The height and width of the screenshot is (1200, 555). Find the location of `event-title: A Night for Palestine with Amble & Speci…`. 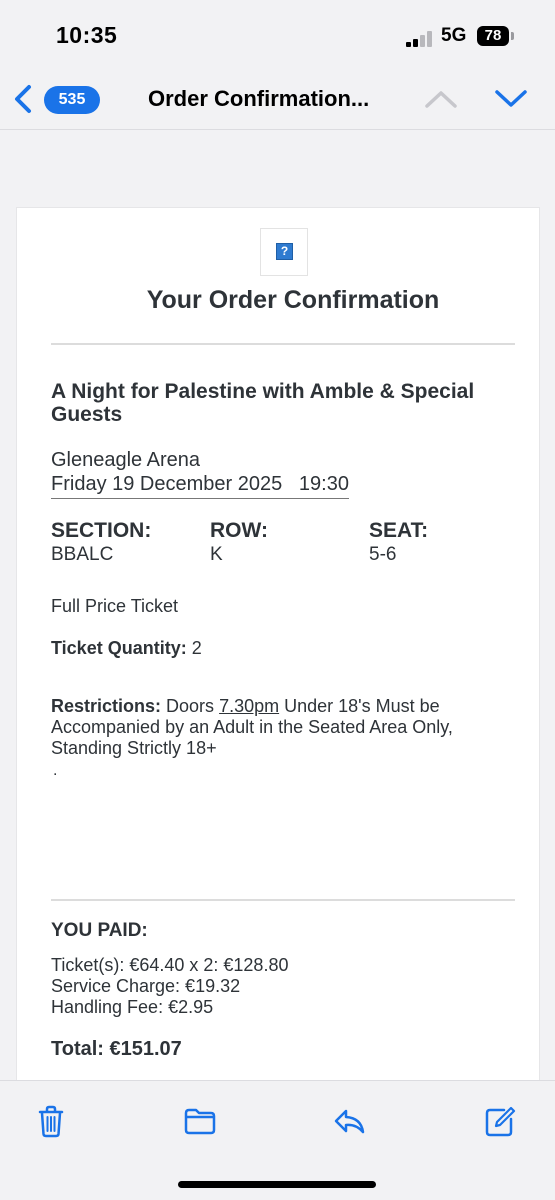

event-title: A Night for Palestine with Amble & Speci… is located at coordinates (263, 403).